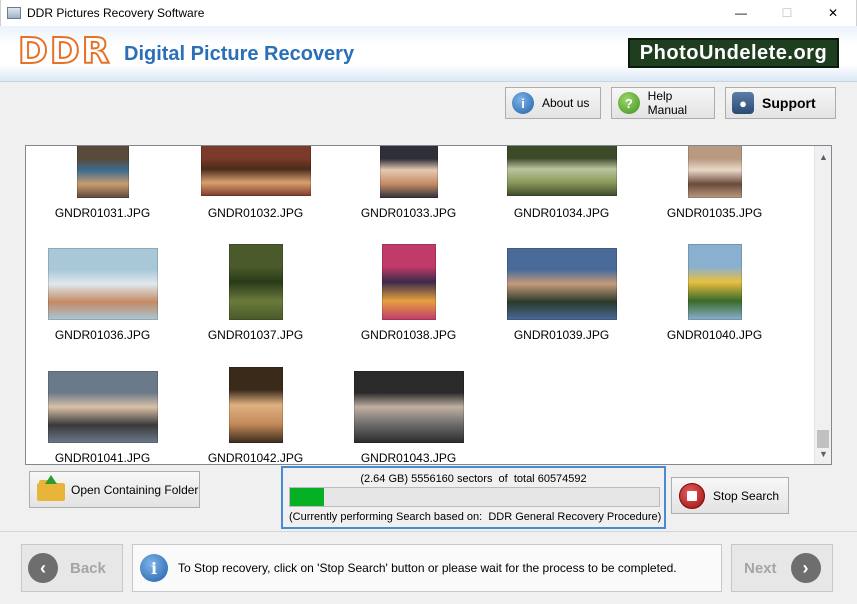  Describe the element at coordinates (822, 305) in the screenshot. I see `vertical-scrollbar: ▲ ▼` at that location.